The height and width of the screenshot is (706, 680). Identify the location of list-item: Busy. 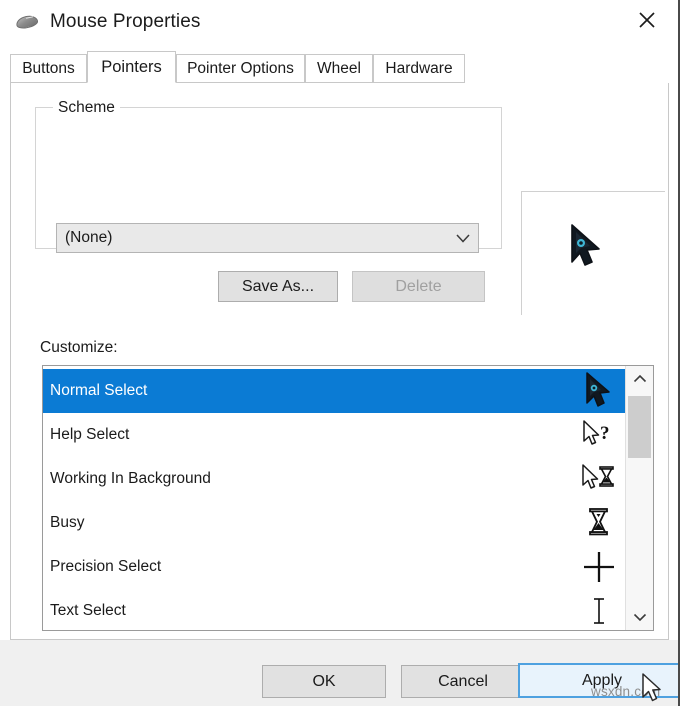
(334, 523).